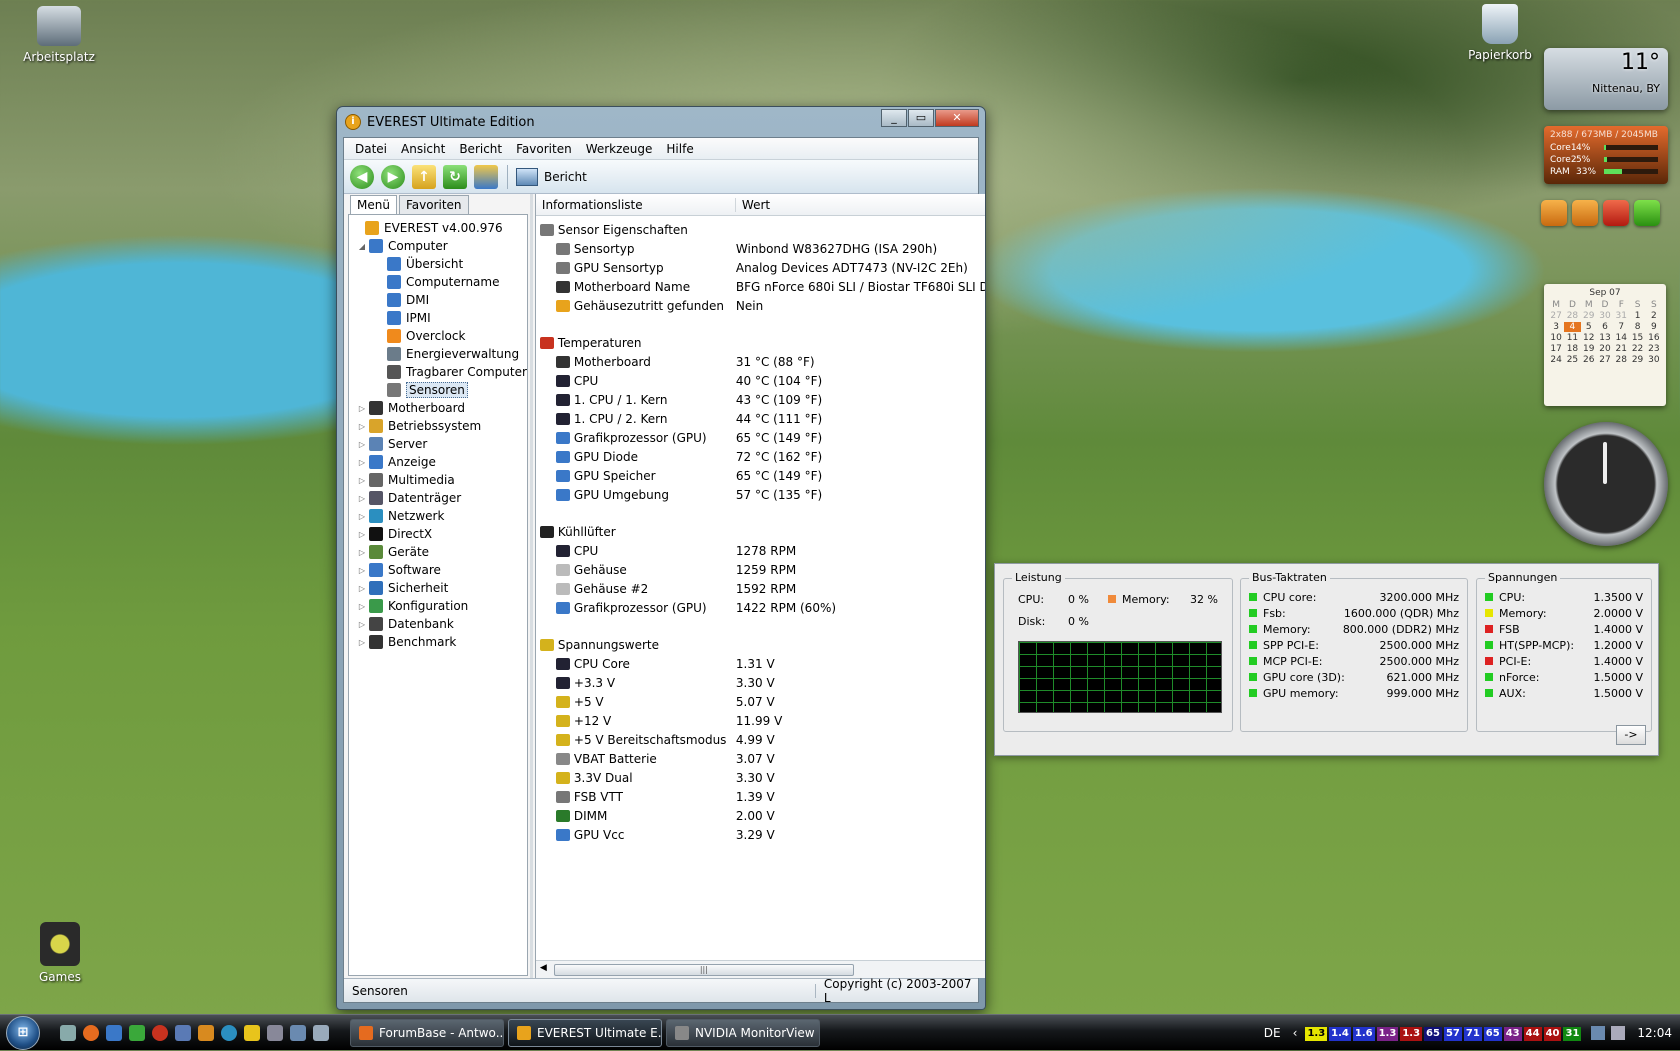 This screenshot has width=1680, height=1051. What do you see at coordinates (440, 462) in the screenshot?
I see `tree-item: ▷ Anzeige` at bounding box center [440, 462].